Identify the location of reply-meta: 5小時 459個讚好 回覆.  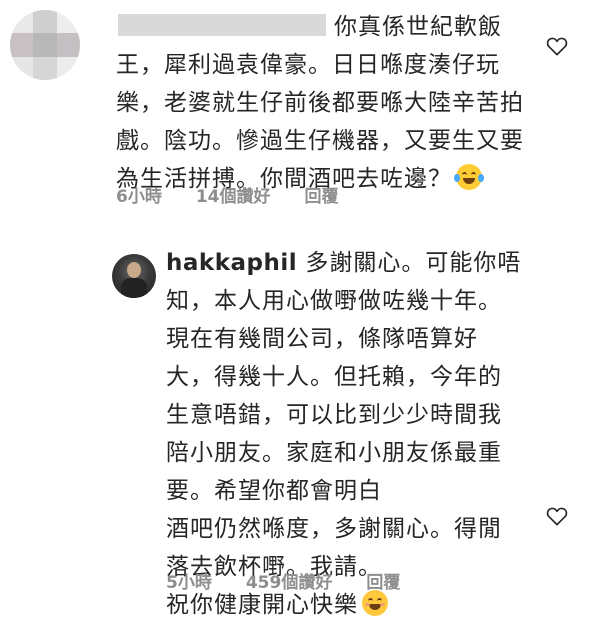
(300, 580).